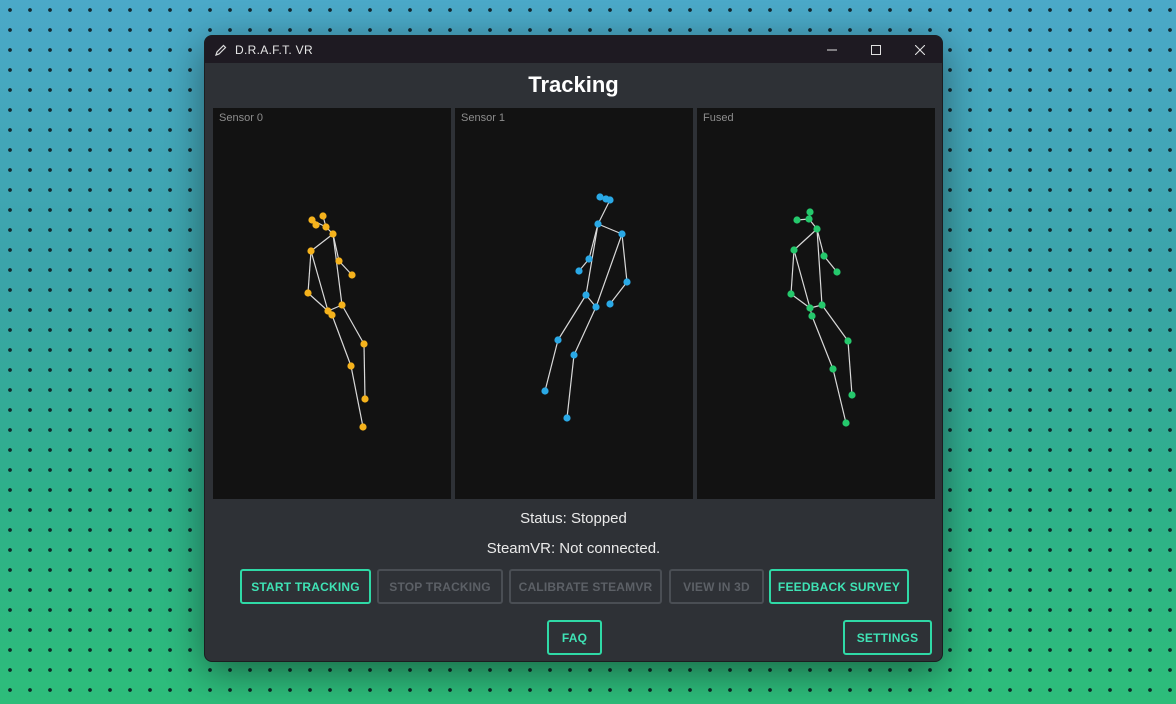 The image size is (1176, 704). What do you see at coordinates (839, 586) in the screenshot?
I see `feedback-survey-button: FEEDBACK SURVEY` at bounding box center [839, 586].